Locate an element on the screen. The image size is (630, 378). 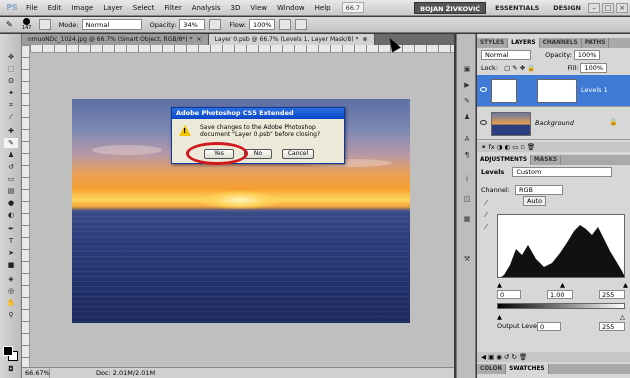
airbrush-icon is located at coordinates (285, 24).